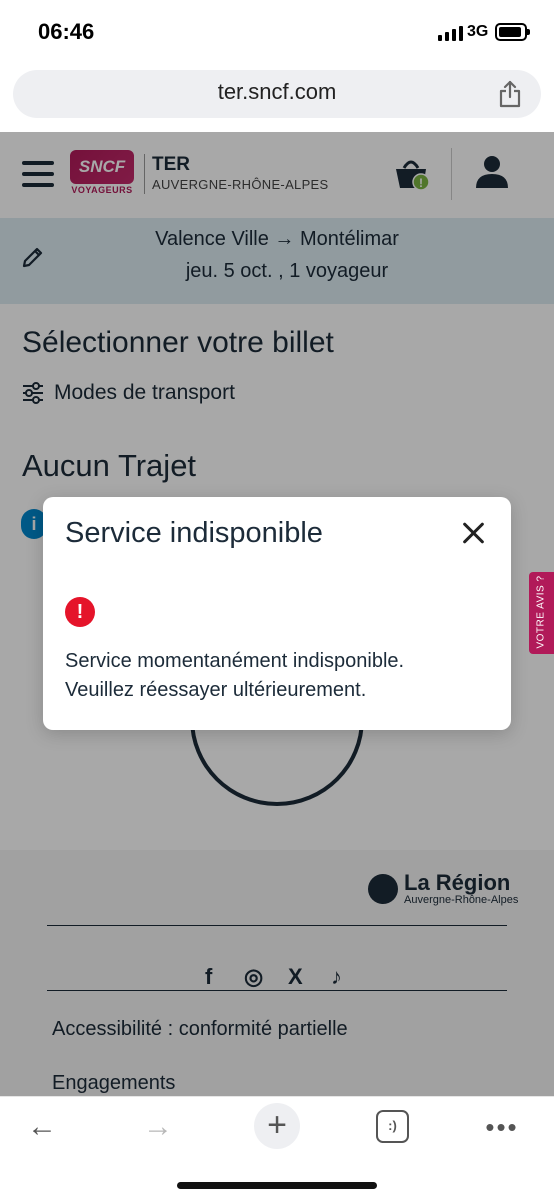 The image size is (554, 1200). What do you see at coordinates (392, 1126) in the screenshot?
I see `tabs-icon: :)` at bounding box center [392, 1126].